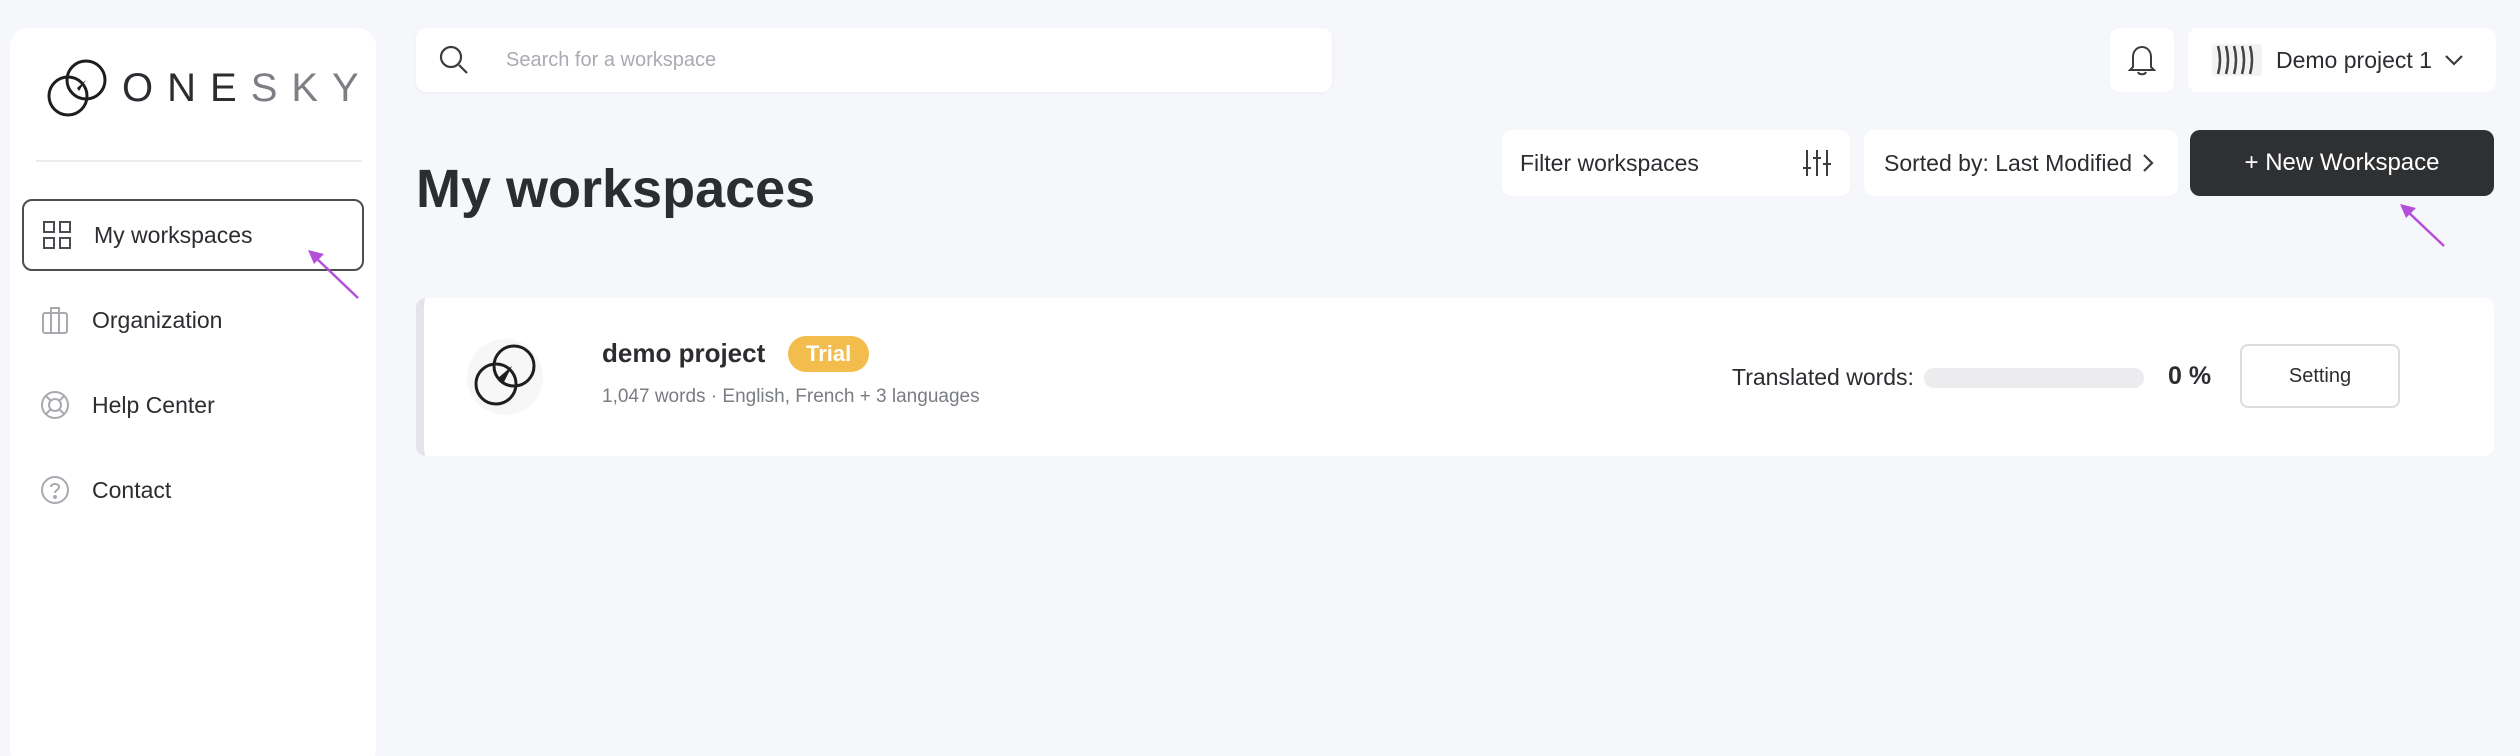 This screenshot has height=756, width=2520. I want to click on translation-percentage: 0 %, so click(2190, 376).